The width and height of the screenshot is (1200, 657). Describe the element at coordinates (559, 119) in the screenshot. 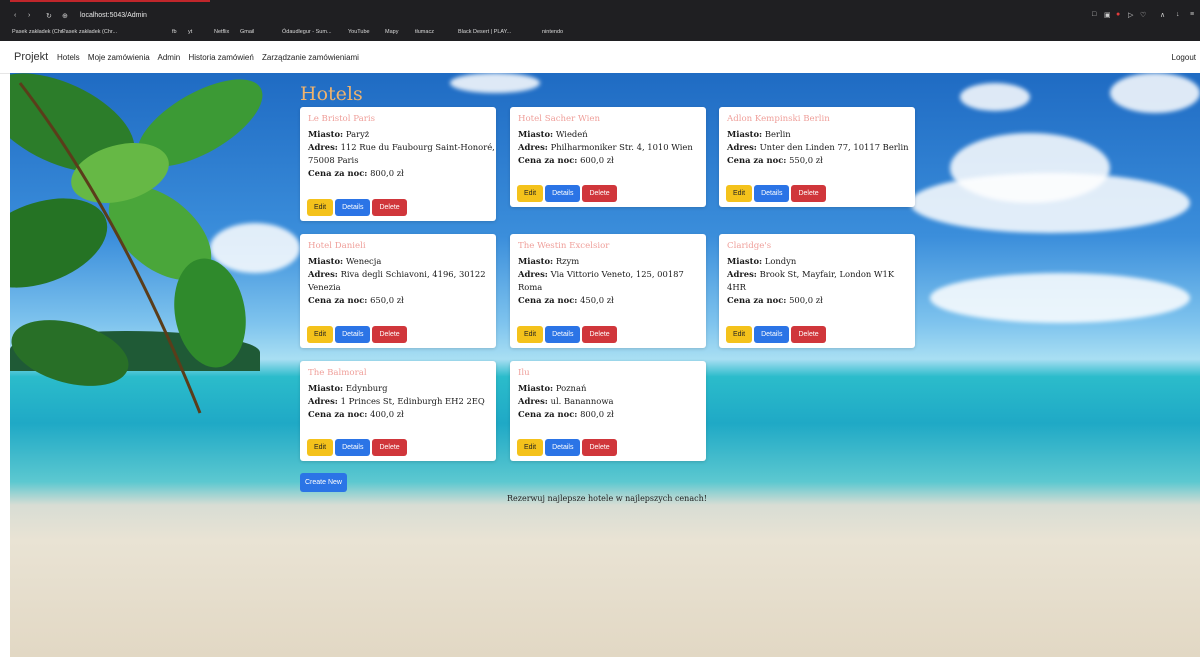

I see `hotel-name: Hotel Sacher Wien` at that location.